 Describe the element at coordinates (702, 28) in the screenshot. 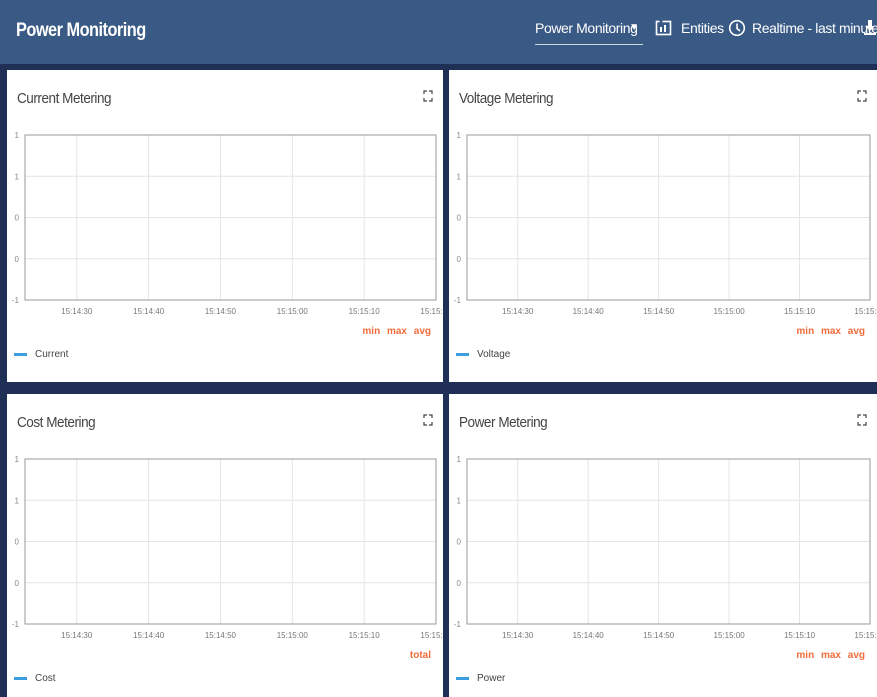

I see `entities-label: Entities` at that location.